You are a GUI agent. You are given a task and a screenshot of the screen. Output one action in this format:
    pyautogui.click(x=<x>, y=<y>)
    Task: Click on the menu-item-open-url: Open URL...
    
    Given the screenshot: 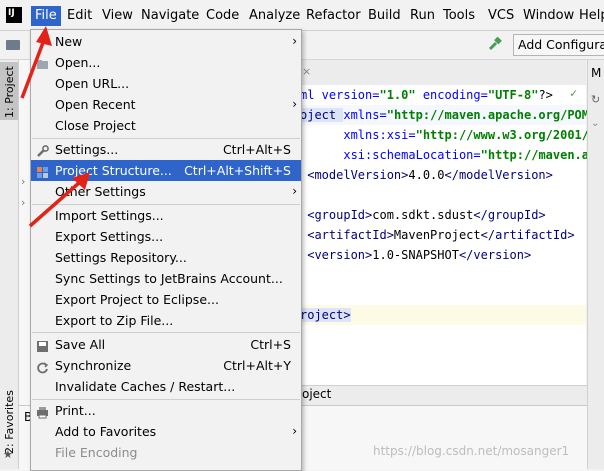 What is the action you would take?
    pyautogui.click(x=166, y=83)
    